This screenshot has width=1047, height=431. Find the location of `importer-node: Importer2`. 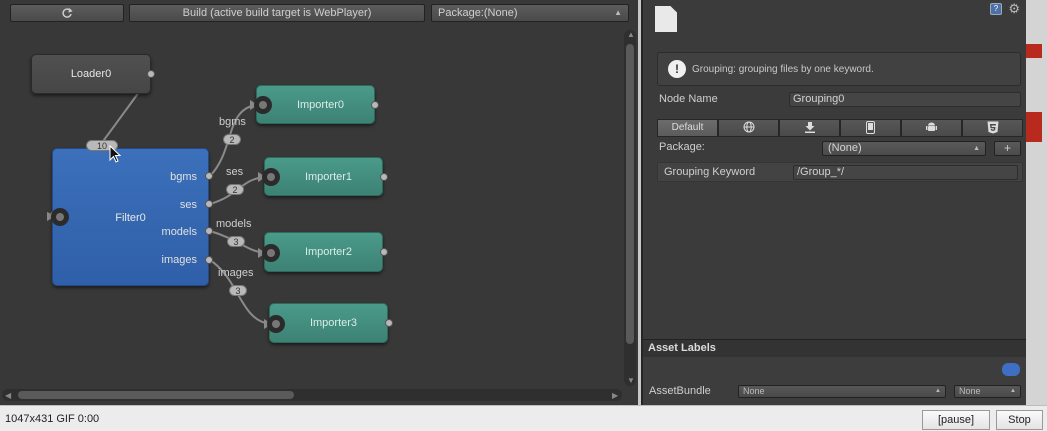

importer-node: Importer2 is located at coordinates (323, 252).